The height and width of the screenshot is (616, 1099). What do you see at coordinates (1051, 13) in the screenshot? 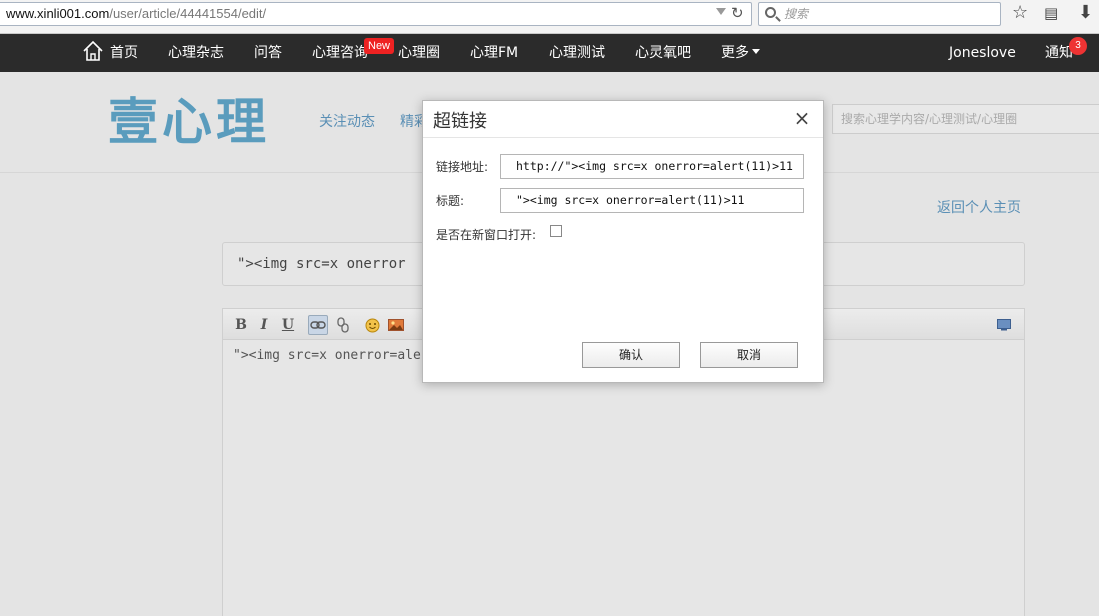
I see `reading-list-icon: ▤` at bounding box center [1051, 13].